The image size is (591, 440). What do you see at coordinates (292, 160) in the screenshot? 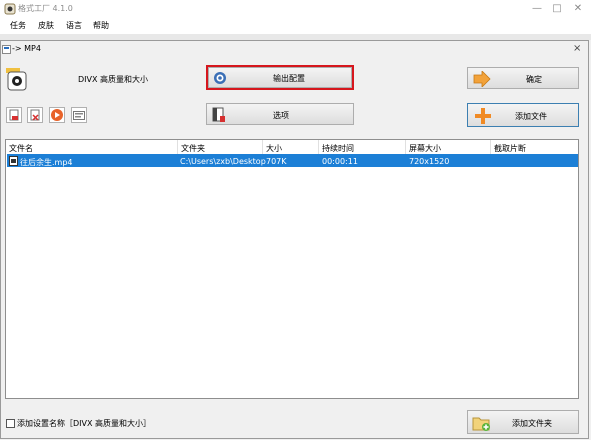
I see `table-row` at bounding box center [292, 160].